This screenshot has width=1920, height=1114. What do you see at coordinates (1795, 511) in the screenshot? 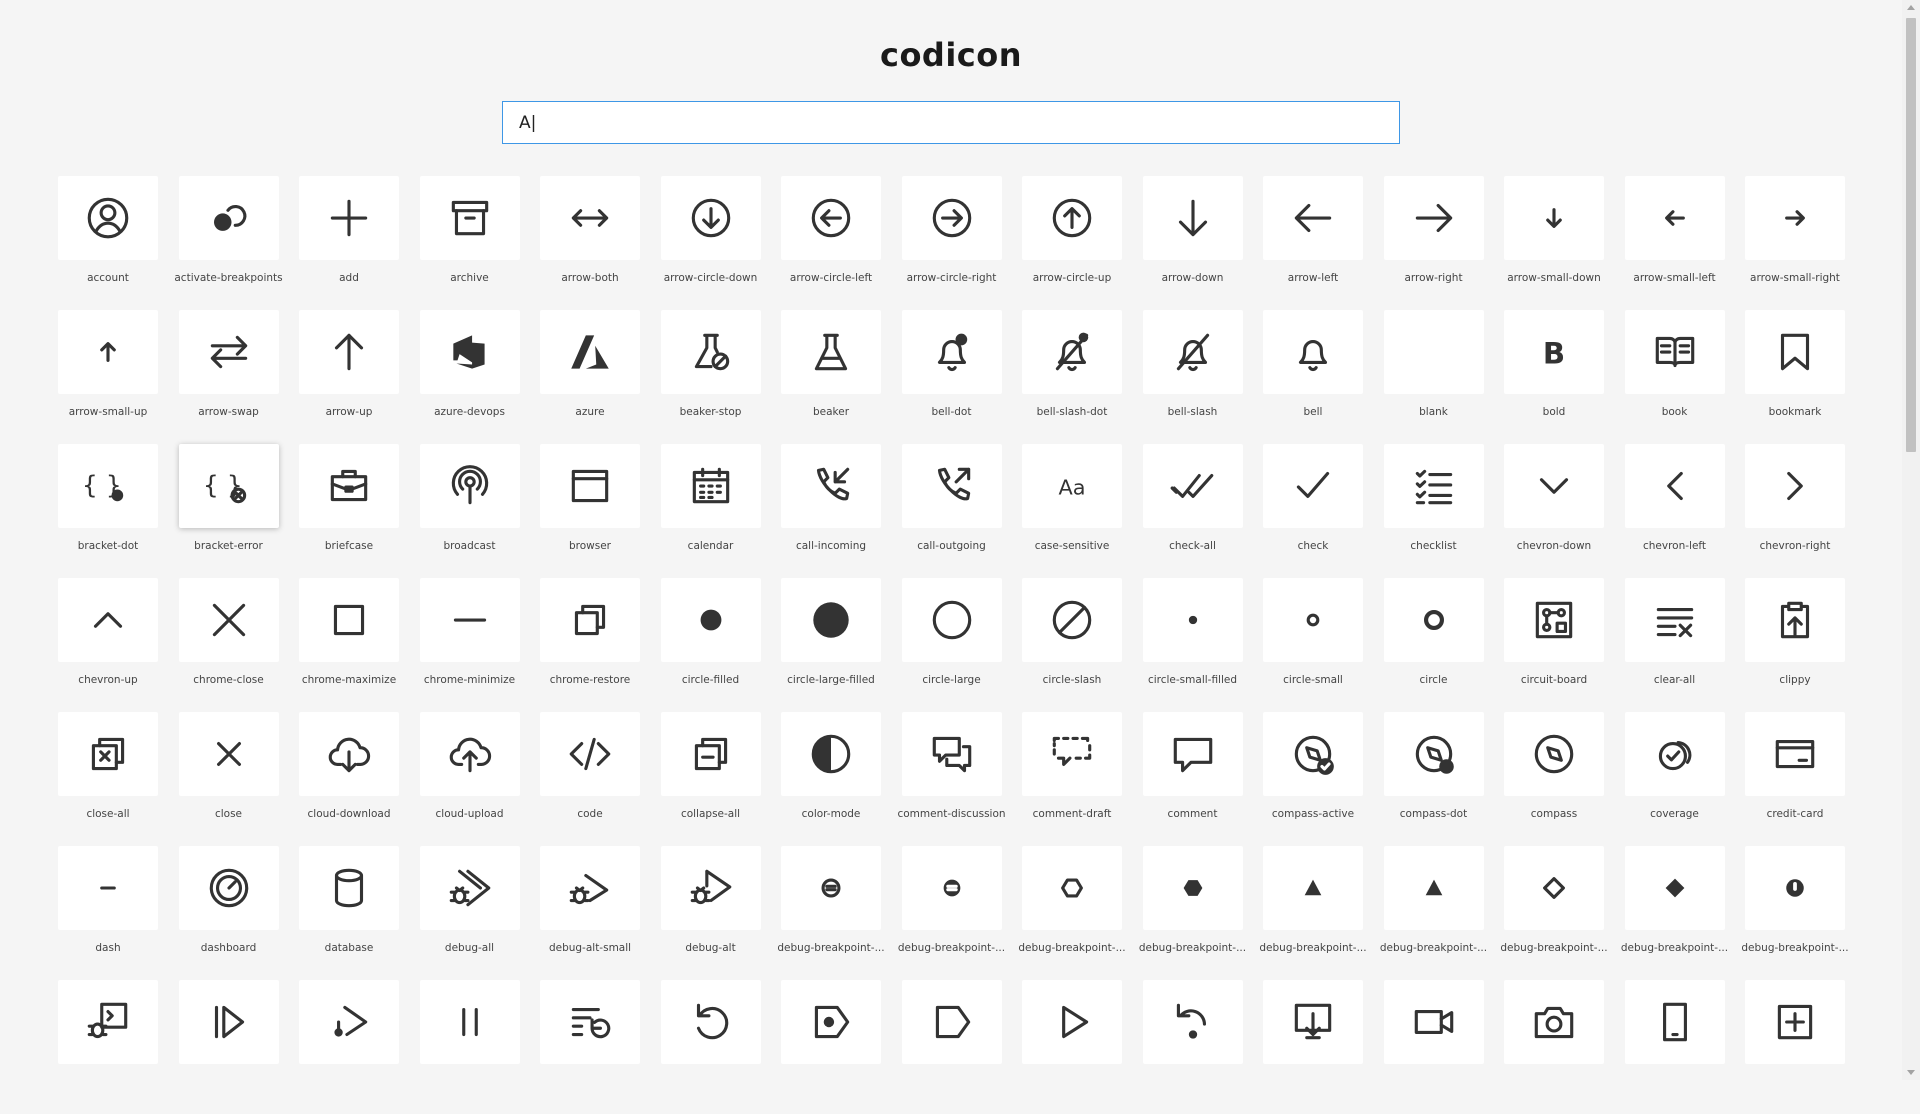
I see `icon-card: chevron-right` at bounding box center [1795, 511].